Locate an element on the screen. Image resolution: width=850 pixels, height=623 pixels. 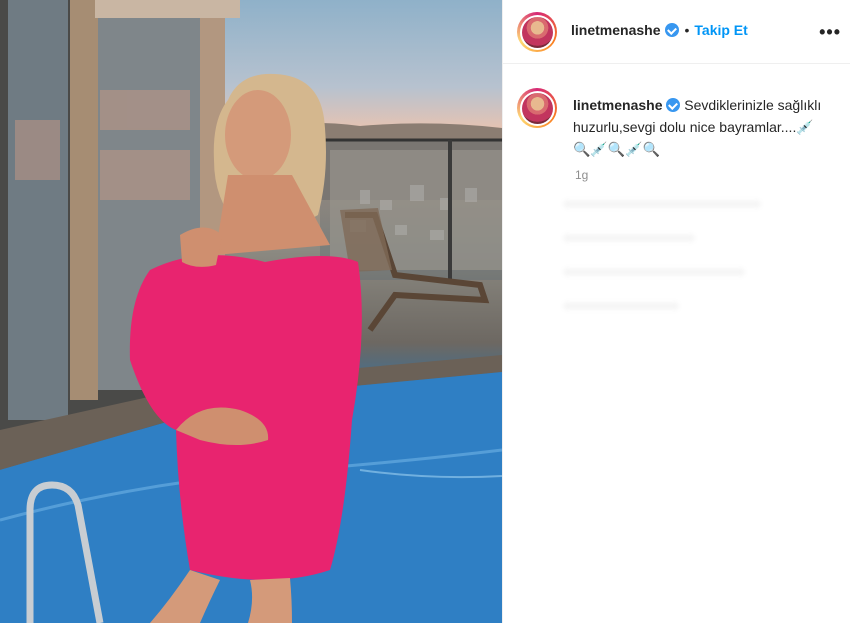
avatar-image is located at coordinates (537, 32).